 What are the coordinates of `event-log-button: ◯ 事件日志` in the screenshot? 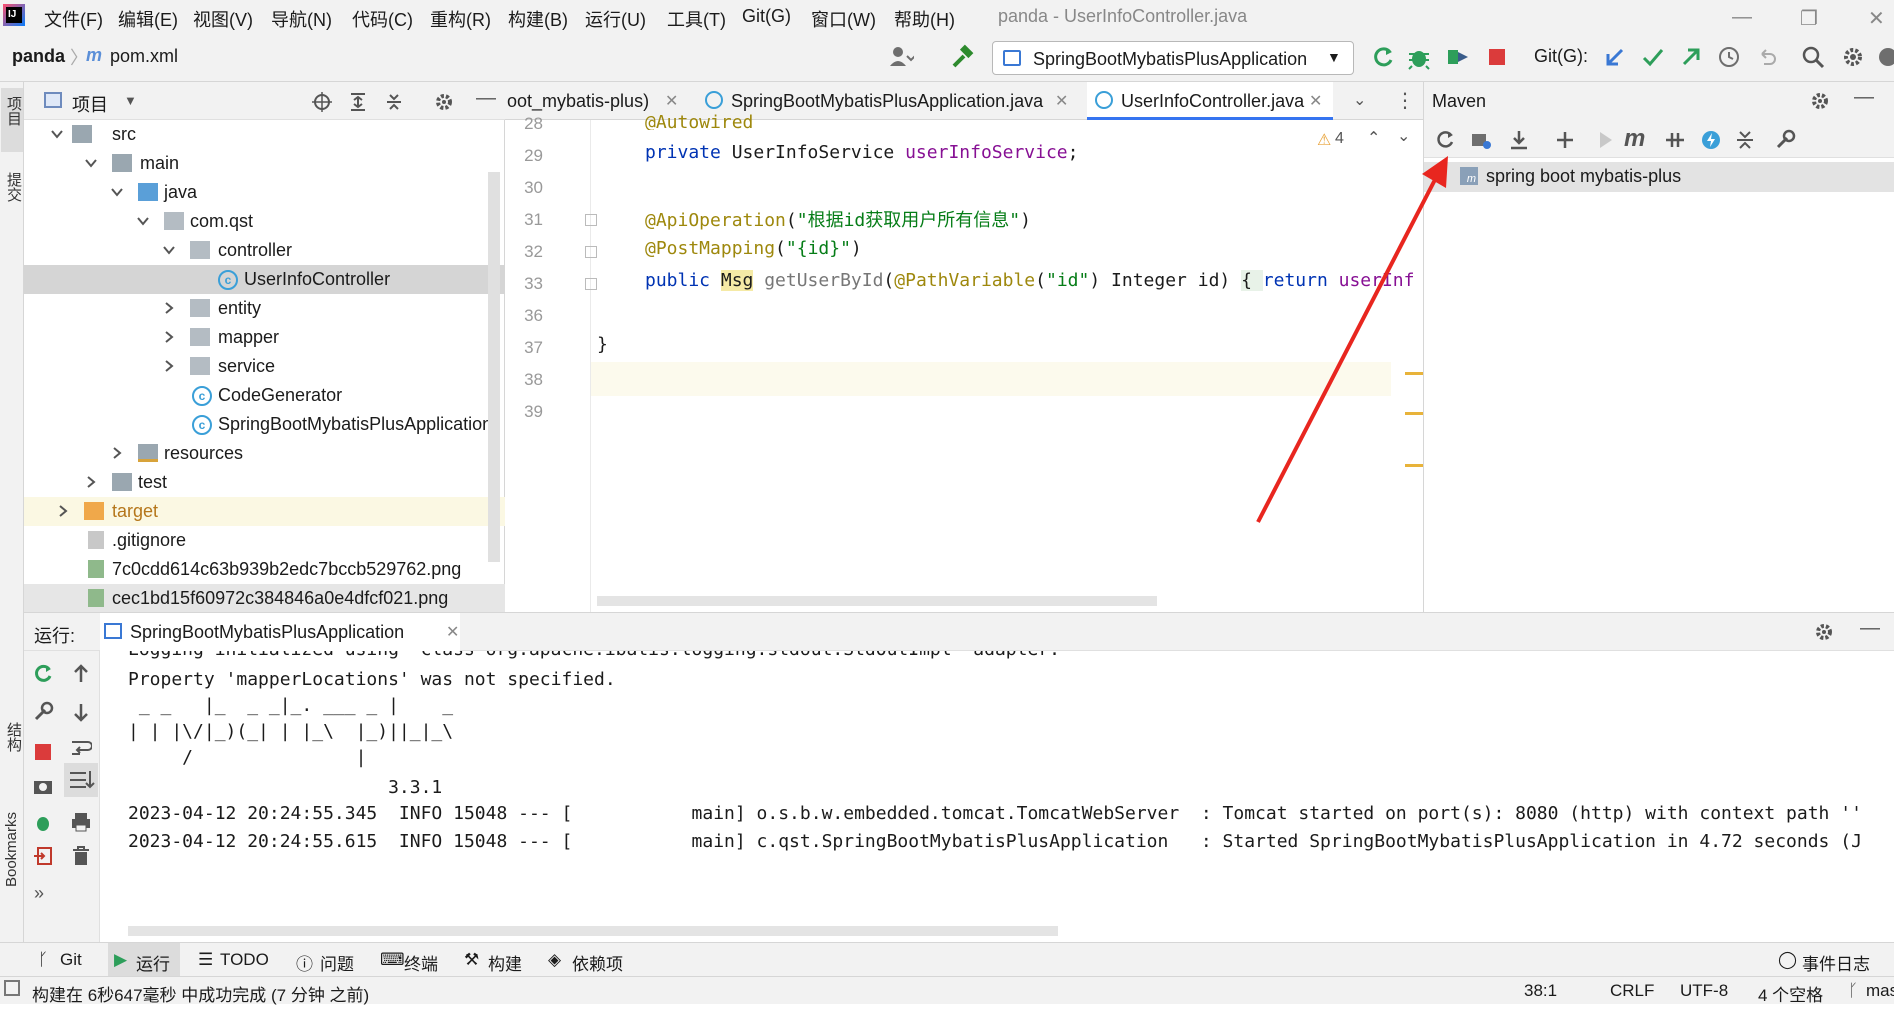 It's located at (1831, 960).